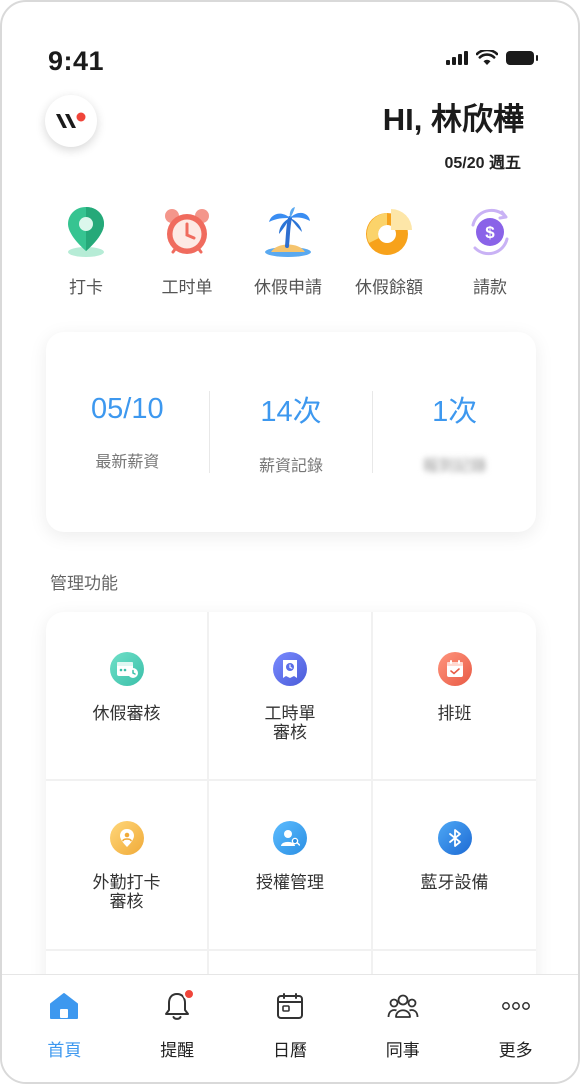 Image resolution: width=580 pixels, height=1084 pixels. I want to click on calendar-check-icon, so click(126, 669).